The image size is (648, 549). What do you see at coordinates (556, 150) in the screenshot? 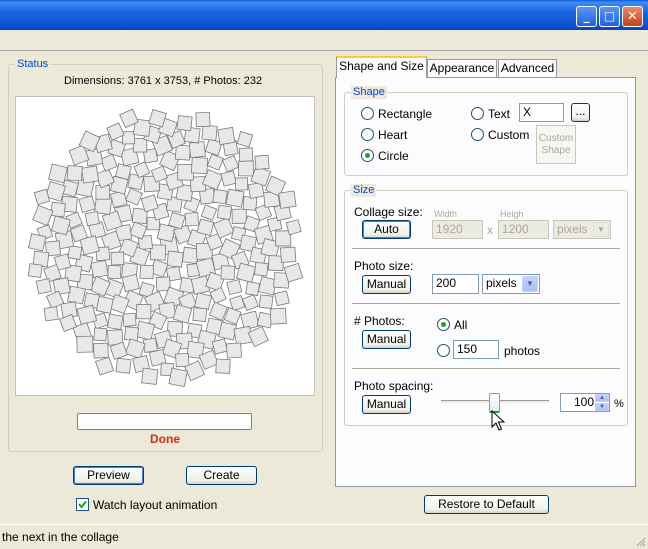
I see `custom-shape-line-2: Shape` at bounding box center [556, 150].